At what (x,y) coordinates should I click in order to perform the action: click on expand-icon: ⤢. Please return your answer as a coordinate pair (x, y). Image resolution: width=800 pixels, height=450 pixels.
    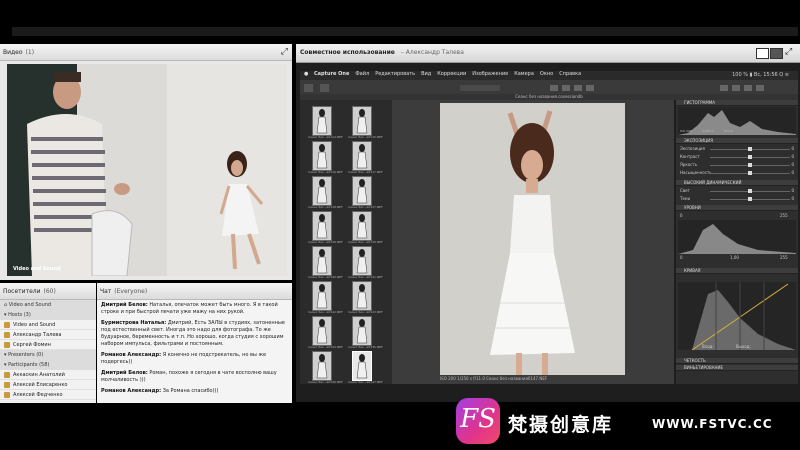
    Looking at the image, I should click on (788, 52).